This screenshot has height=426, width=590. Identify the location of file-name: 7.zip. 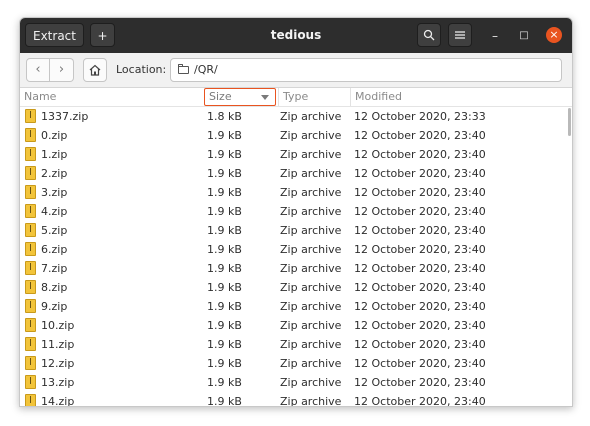
(54, 268).